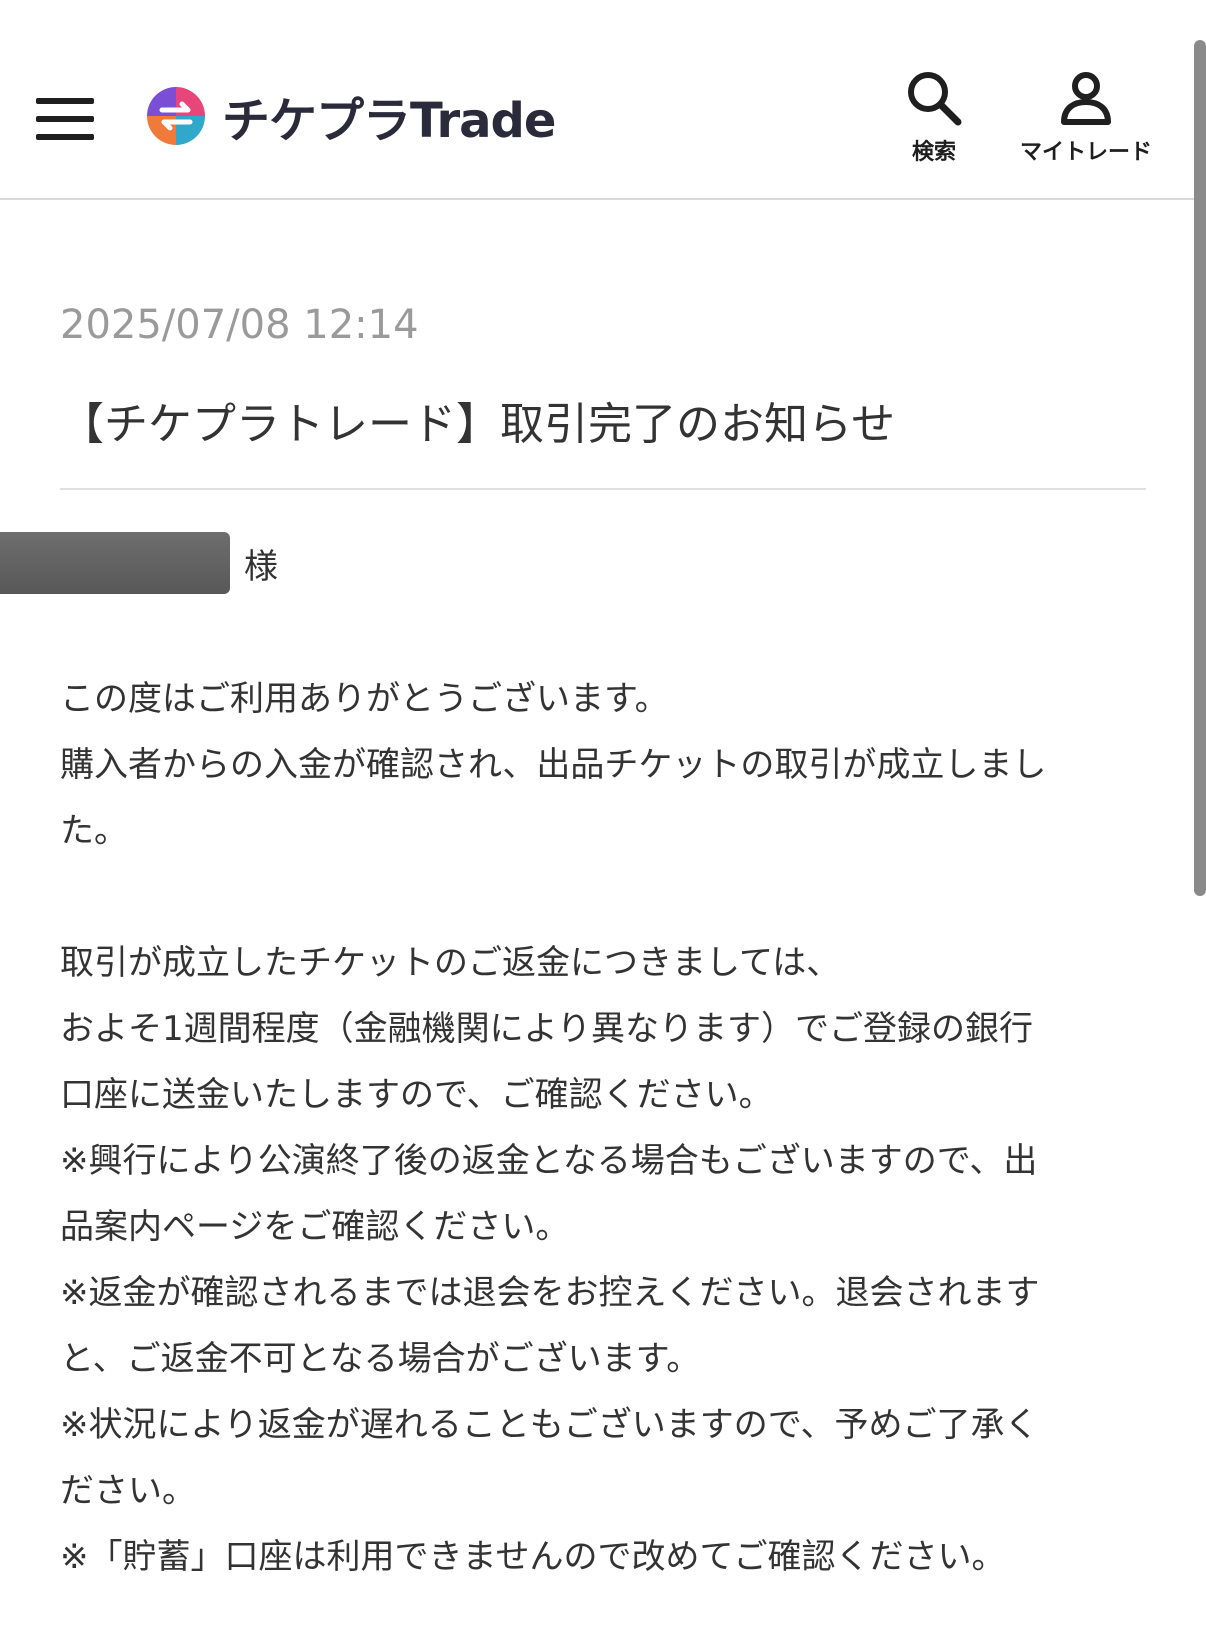 Image resolution: width=1206 pixels, height=1648 pixels. What do you see at coordinates (364, 699) in the screenshot?
I see `body-line: この度はご利用ありがとうございます。` at bounding box center [364, 699].